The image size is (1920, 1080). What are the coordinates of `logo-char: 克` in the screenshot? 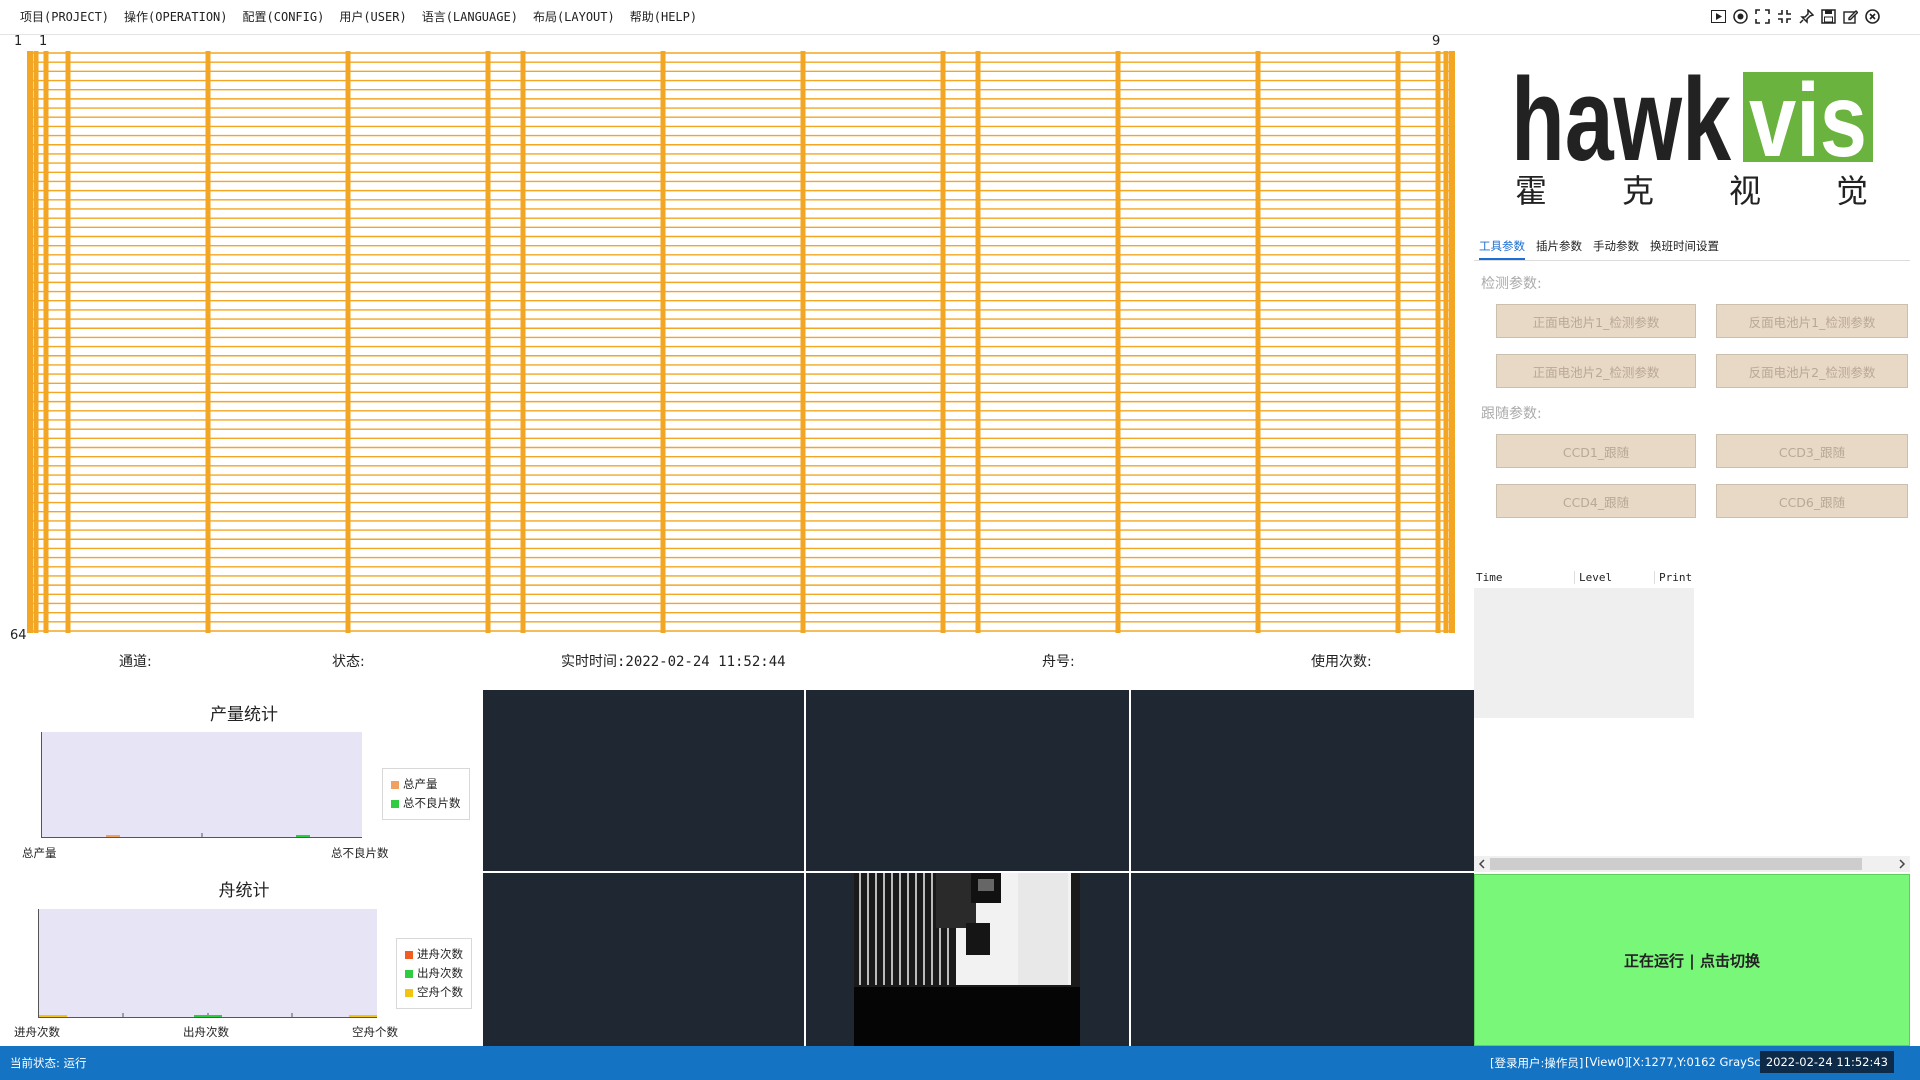 It's located at (1638, 191).